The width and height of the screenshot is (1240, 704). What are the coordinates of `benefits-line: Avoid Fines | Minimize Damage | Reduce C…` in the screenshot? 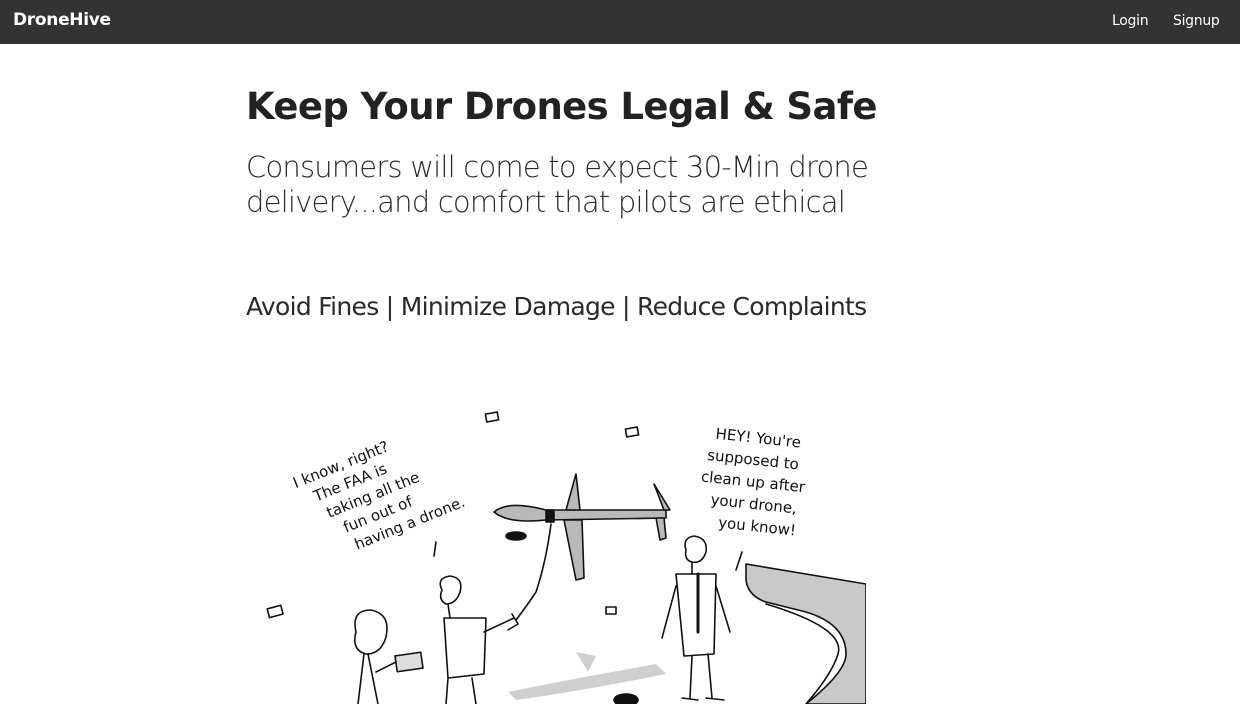 It's located at (556, 306).